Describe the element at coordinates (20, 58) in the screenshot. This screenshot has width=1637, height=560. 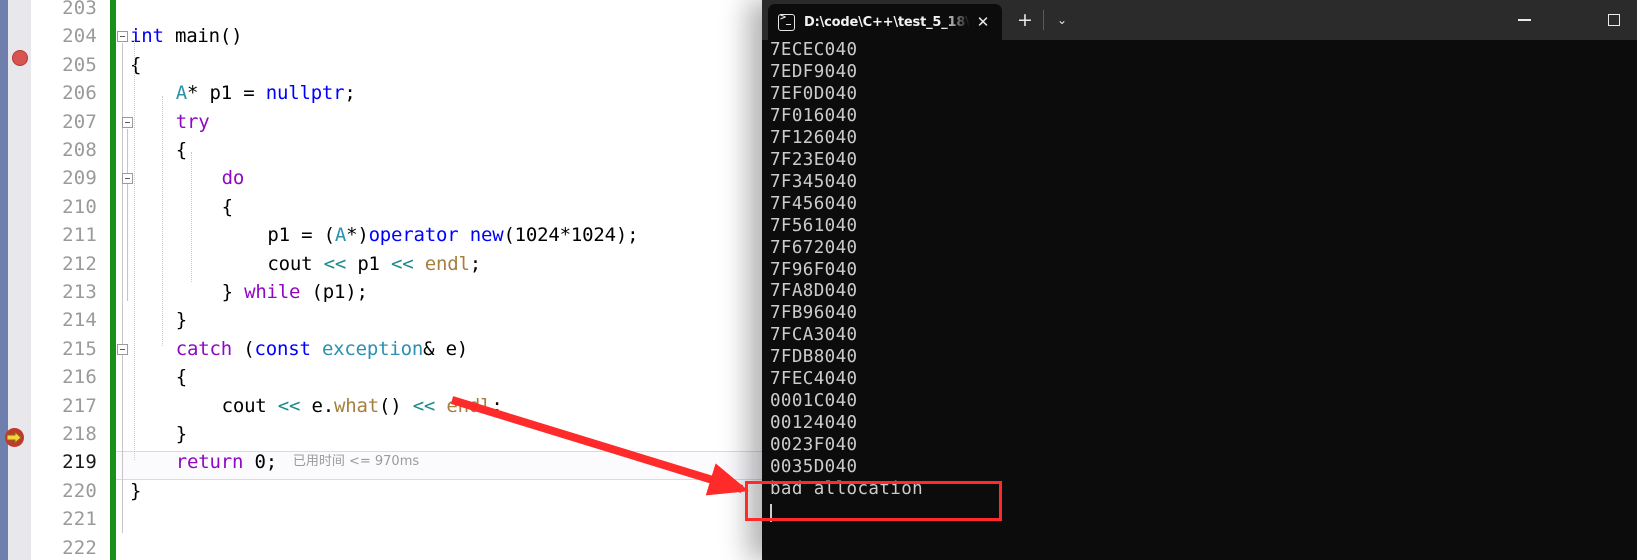
I see `breakpoint-icon` at that location.